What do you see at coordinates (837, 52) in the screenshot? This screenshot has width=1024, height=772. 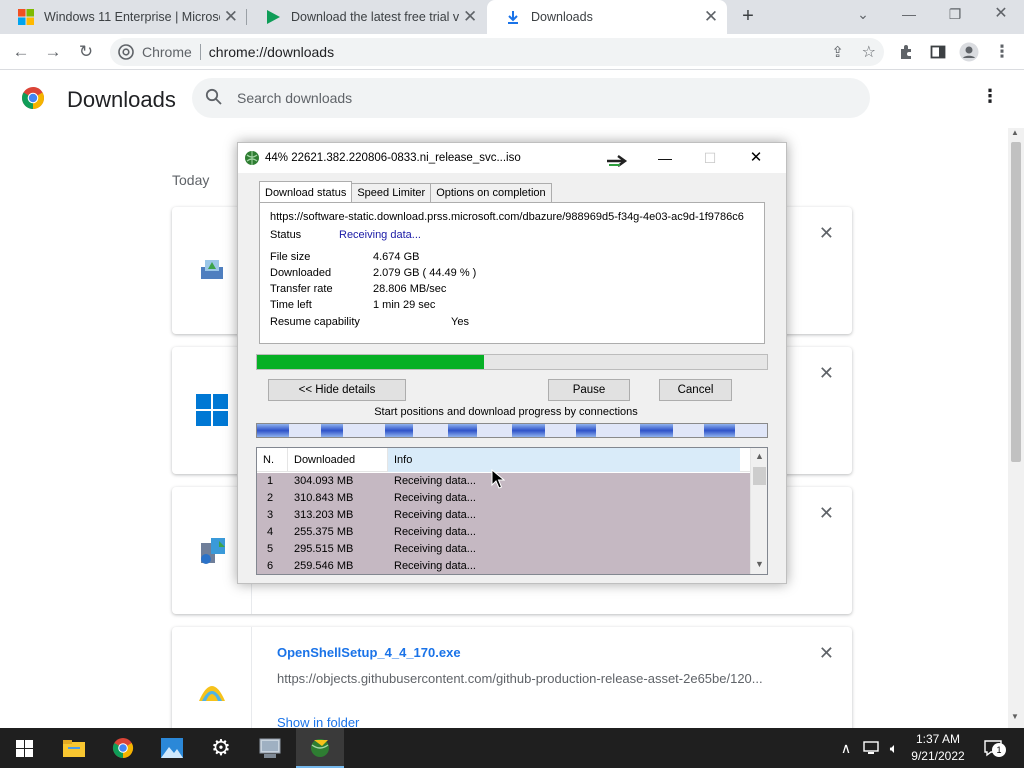 I see `share-icon: ⇪` at bounding box center [837, 52].